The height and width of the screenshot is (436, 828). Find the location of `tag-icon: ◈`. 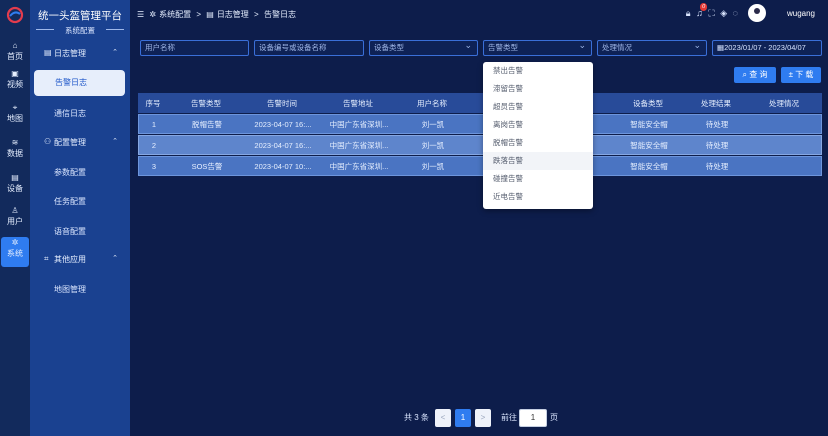

tag-icon: ◈ is located at coordinates (723, 13).